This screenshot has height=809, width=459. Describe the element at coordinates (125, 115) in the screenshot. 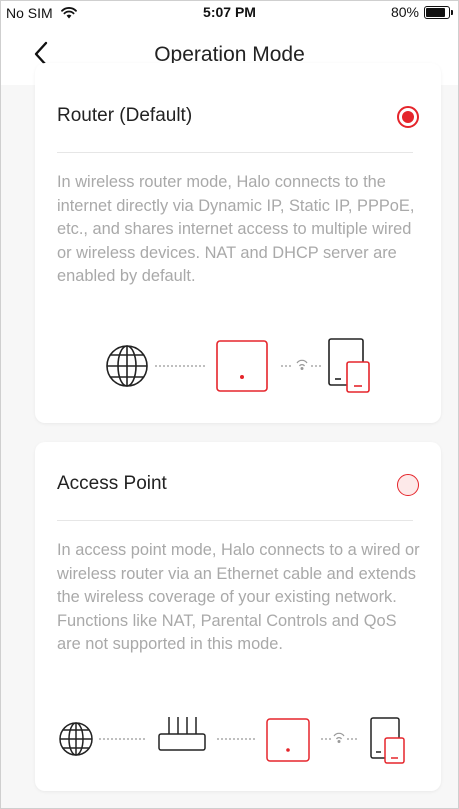

I see `mode-title: Router (Default)` at that location.